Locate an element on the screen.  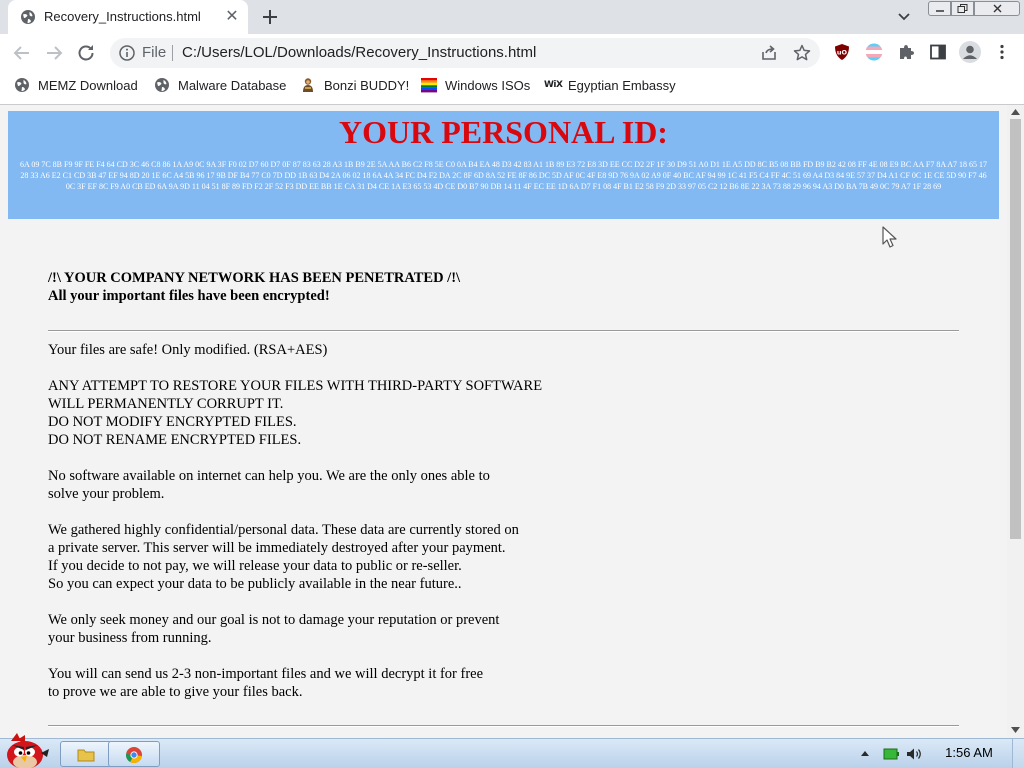
back-arrow-icon is located at coordinates (22, 53).